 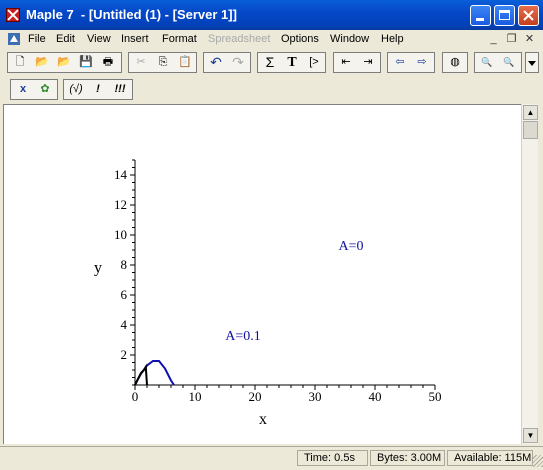 I want to click on window-title: Maple 7 - [Untitled (1) - [Server 1]], so click(x=131, y=14).